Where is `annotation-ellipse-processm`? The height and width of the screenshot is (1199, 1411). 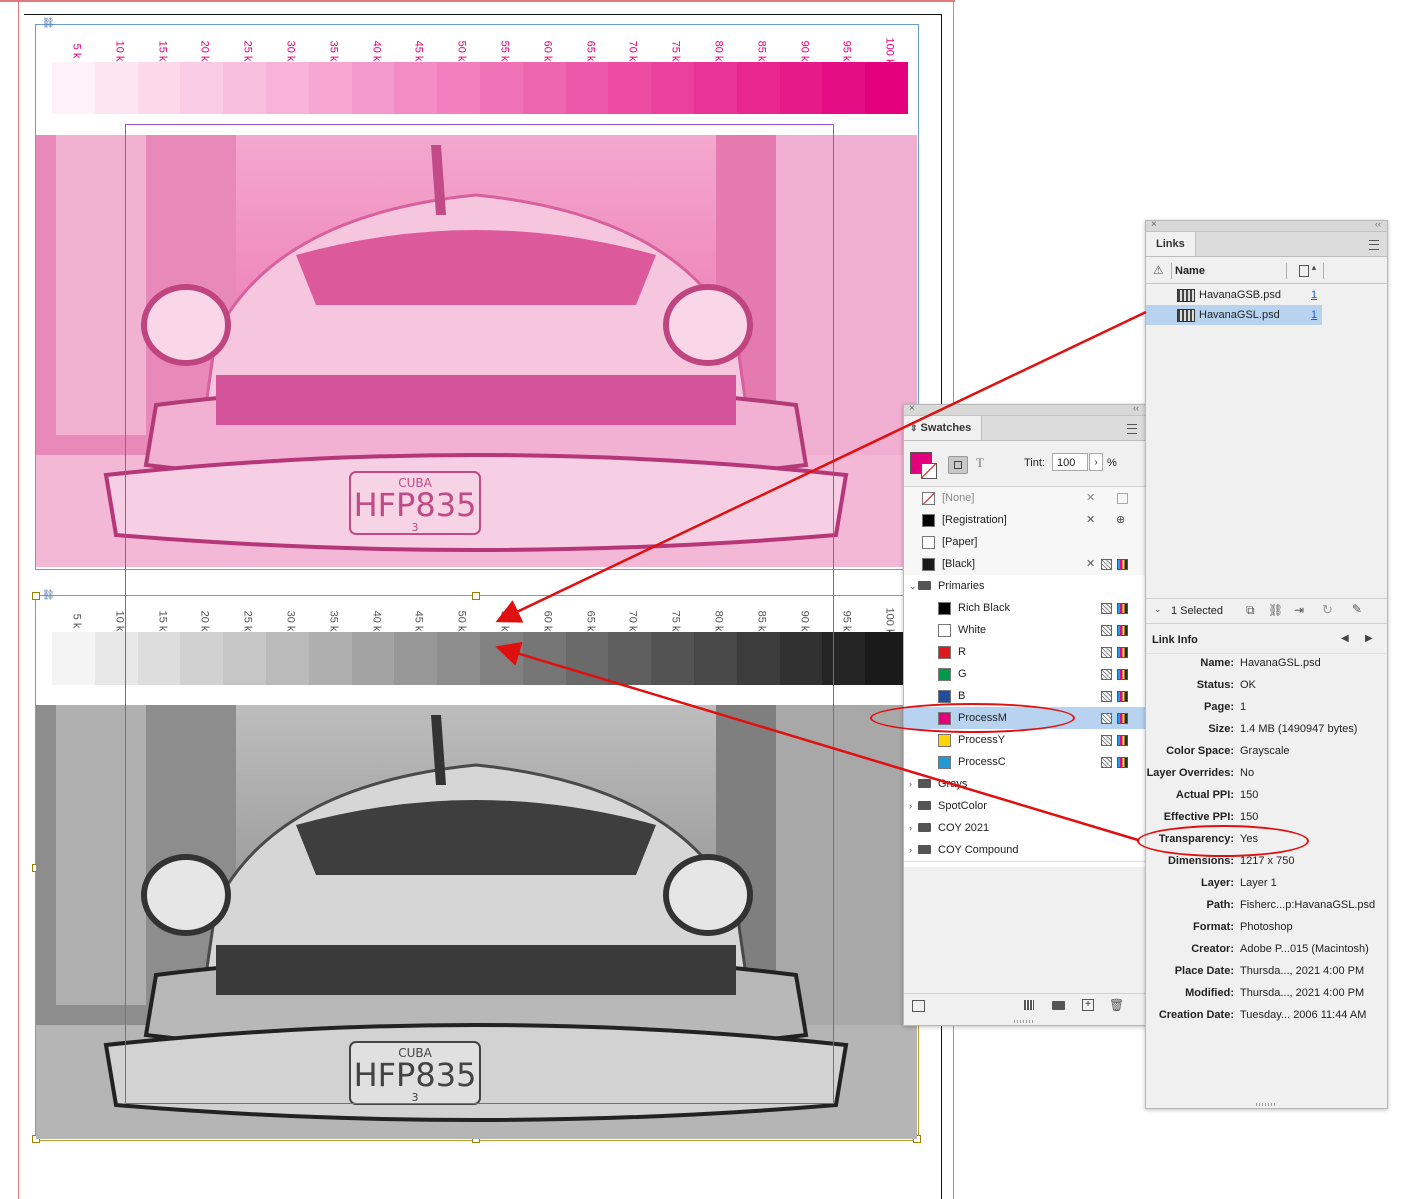 annotation-ellipse-processm is located at coordinates (972, 718).